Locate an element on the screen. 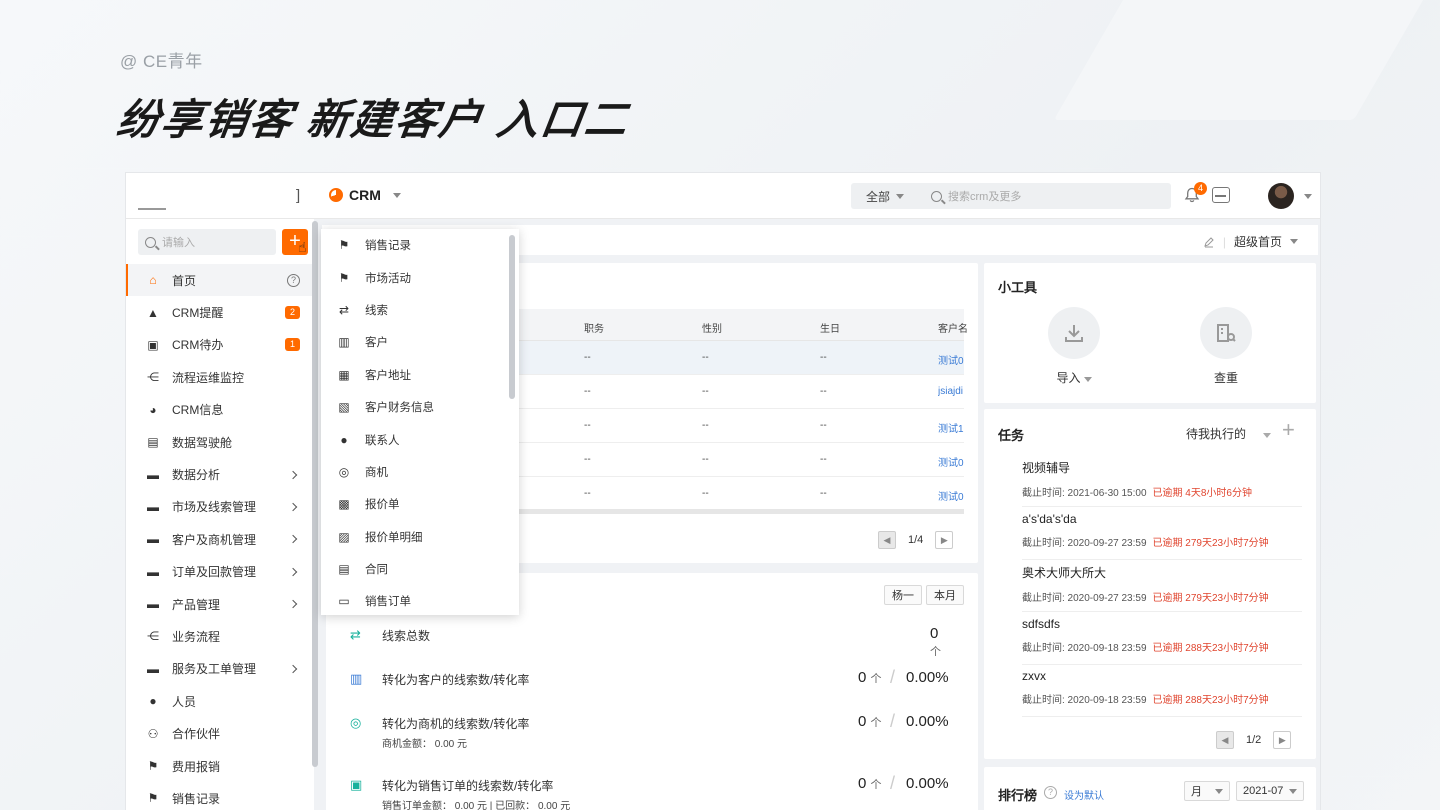 This screenshot has width=1440, height=810. task-filter-select: 待我执行的 is located at coordinates (1229, 433).